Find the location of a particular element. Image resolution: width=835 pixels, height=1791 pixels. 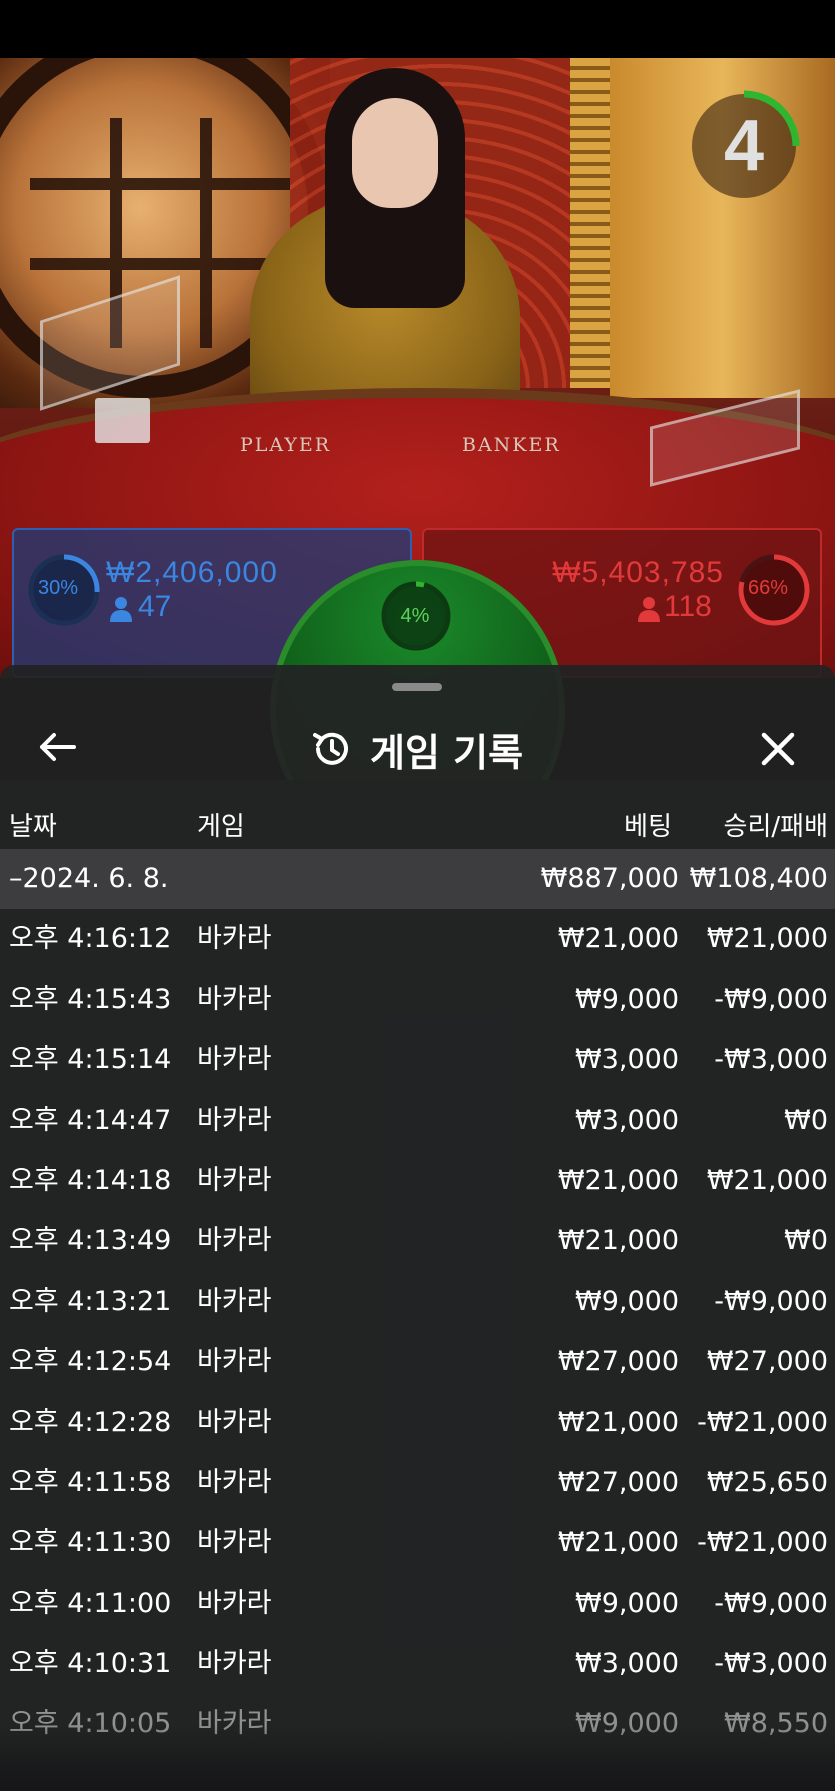

row-time: 오후 4:14:47 is located at coordinates (90, 1120).